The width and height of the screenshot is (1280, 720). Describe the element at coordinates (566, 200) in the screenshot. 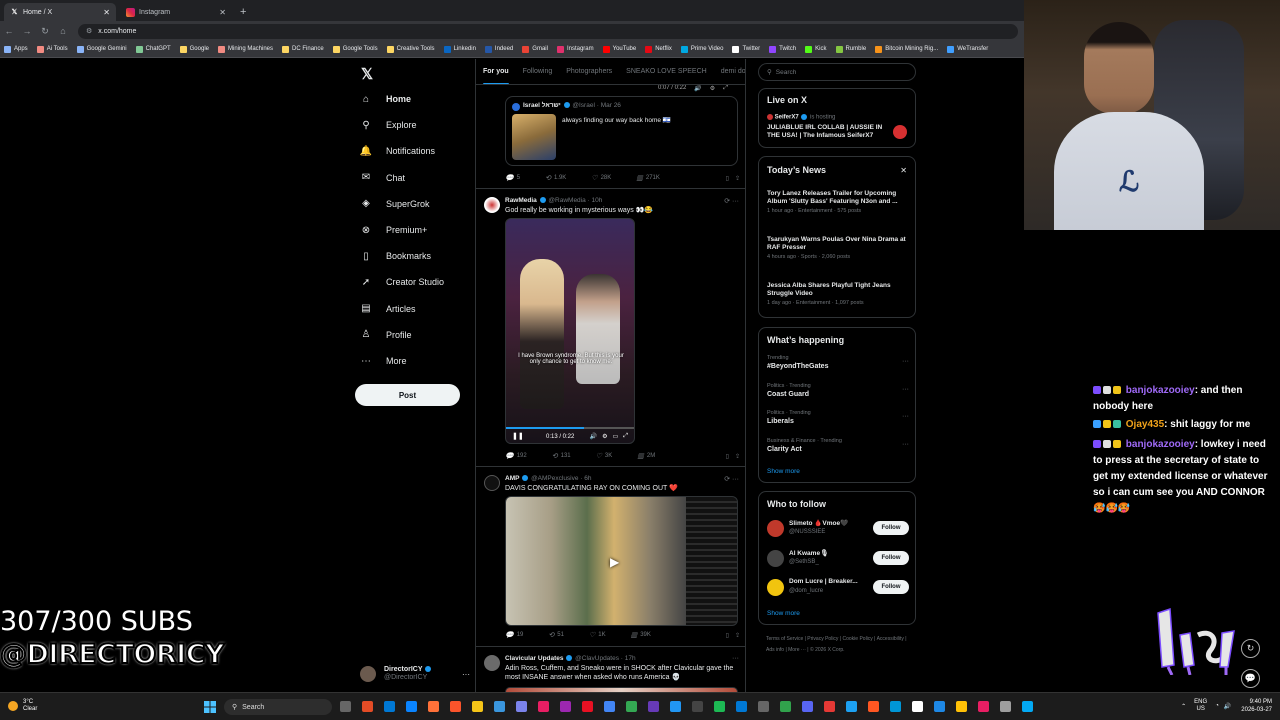

I see `post-handle: @RawMedia` at that location.